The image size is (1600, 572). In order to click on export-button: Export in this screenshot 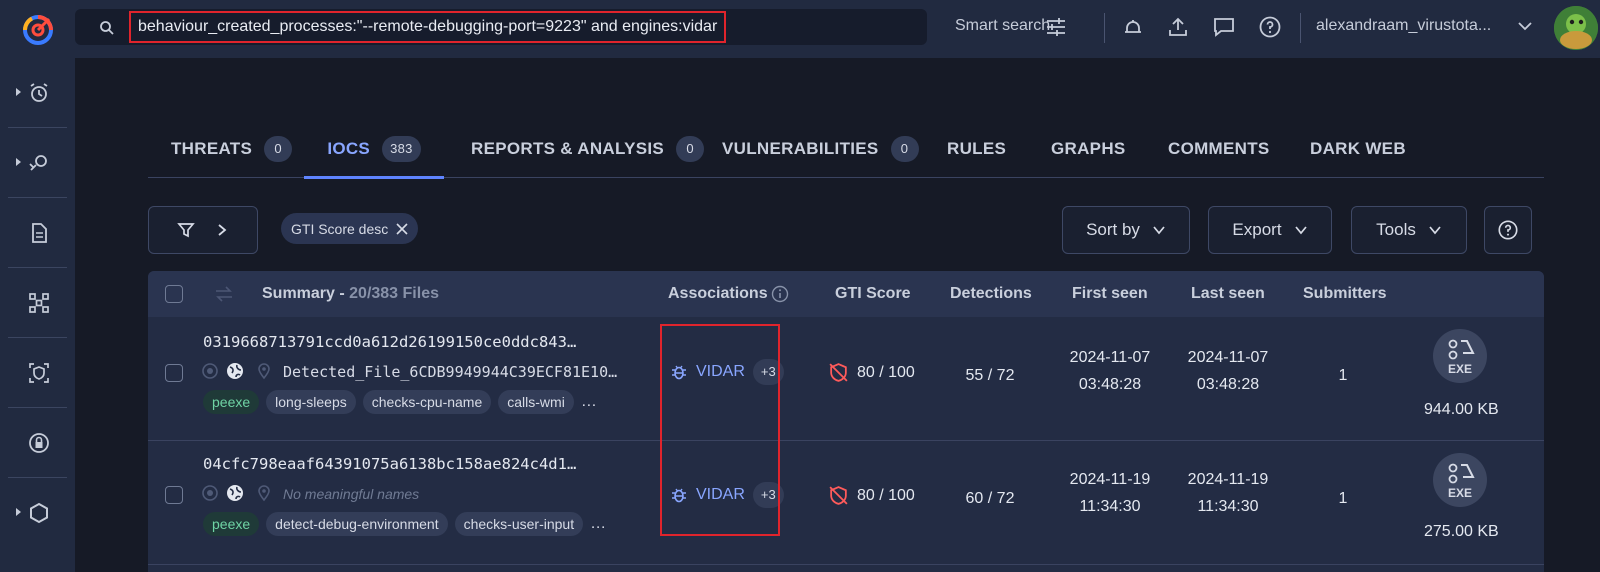, I will do `click(1270, 230)`.